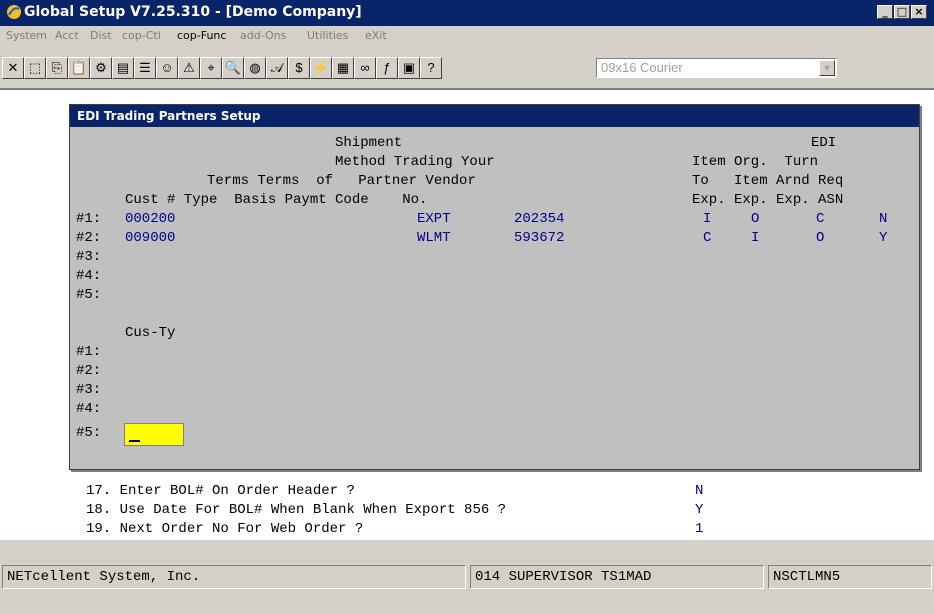  I want to click on menu-add-ons: add-Ons, so click(263, 35).